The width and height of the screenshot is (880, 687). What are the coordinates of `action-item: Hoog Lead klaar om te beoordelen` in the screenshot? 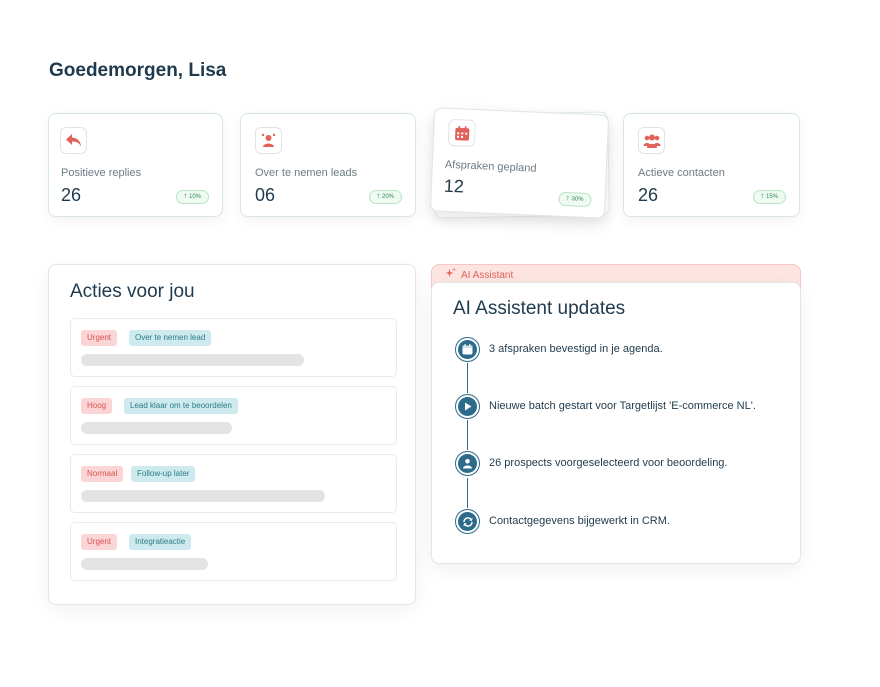 It's located at (233, 415).